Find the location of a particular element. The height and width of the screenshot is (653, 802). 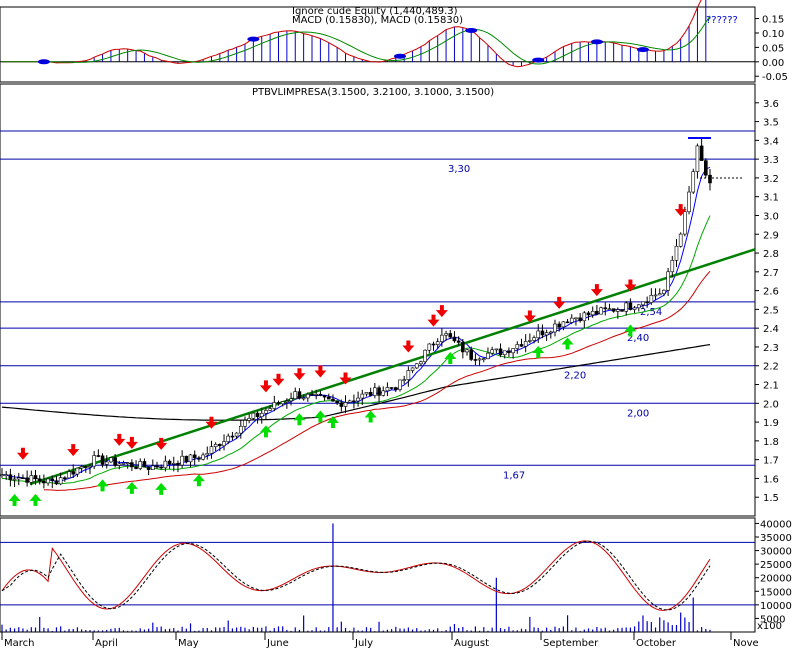

price-tick-label: 3.2 is located at coordinates (771, 179).